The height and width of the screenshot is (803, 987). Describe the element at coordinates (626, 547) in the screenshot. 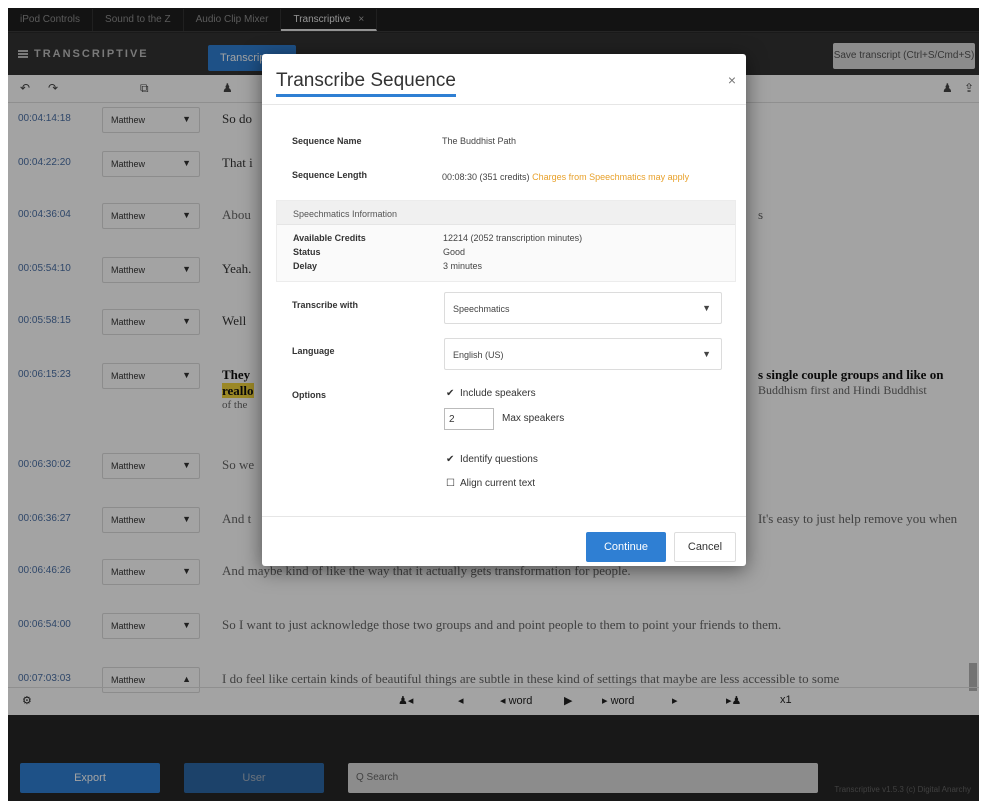

I see `continue-button: Continue` at that location.